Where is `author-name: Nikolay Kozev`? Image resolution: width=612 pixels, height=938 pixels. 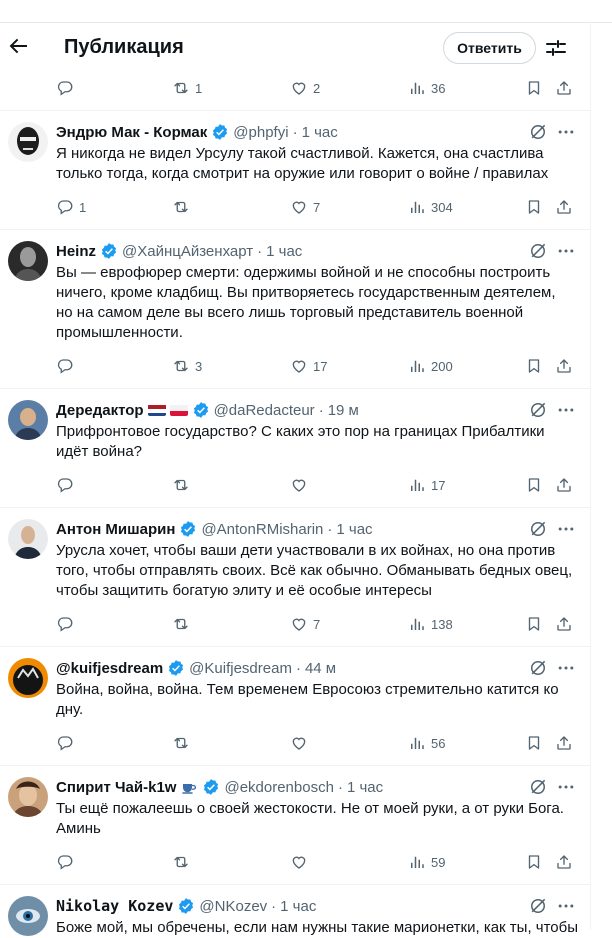 author-name: Nikolay Kozev is located at coordinates (114, 906).